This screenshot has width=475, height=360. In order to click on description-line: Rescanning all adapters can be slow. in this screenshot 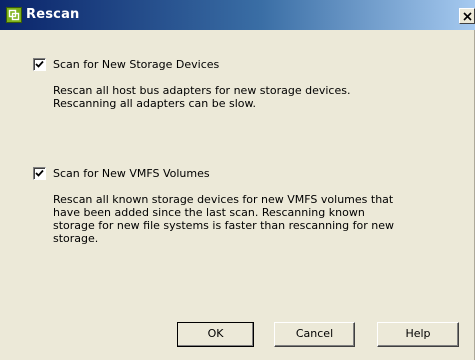, I will do `click(155, 103)`.